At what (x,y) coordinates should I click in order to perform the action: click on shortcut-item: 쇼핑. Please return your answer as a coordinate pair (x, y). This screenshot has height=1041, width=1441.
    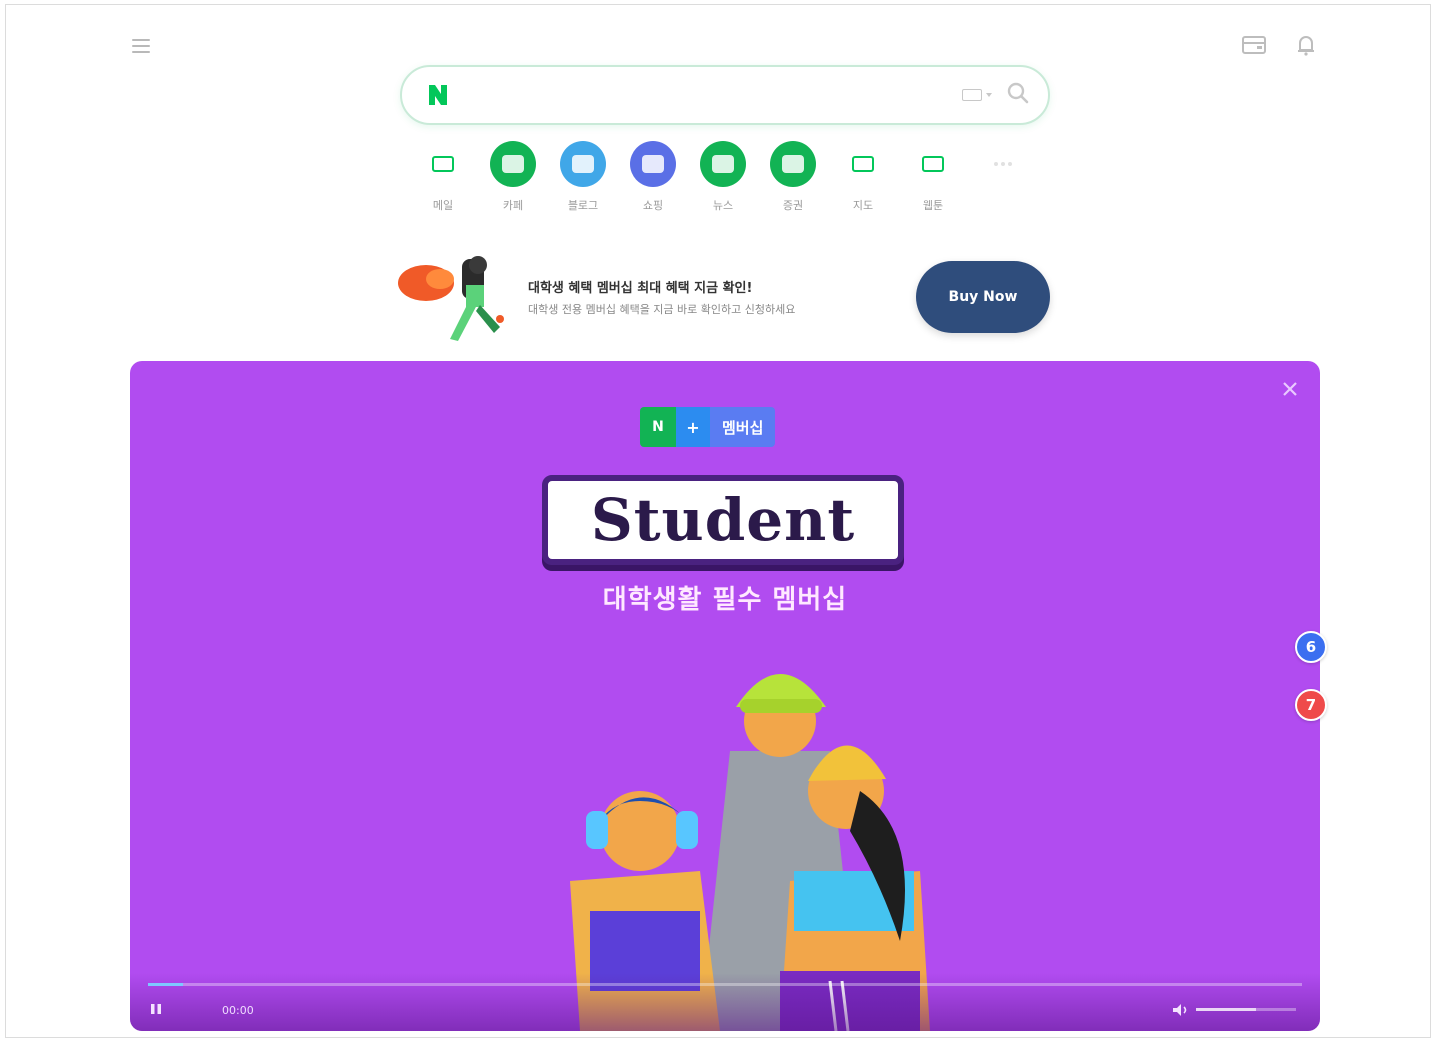
    Looking at the image, I should click on (653, 176).